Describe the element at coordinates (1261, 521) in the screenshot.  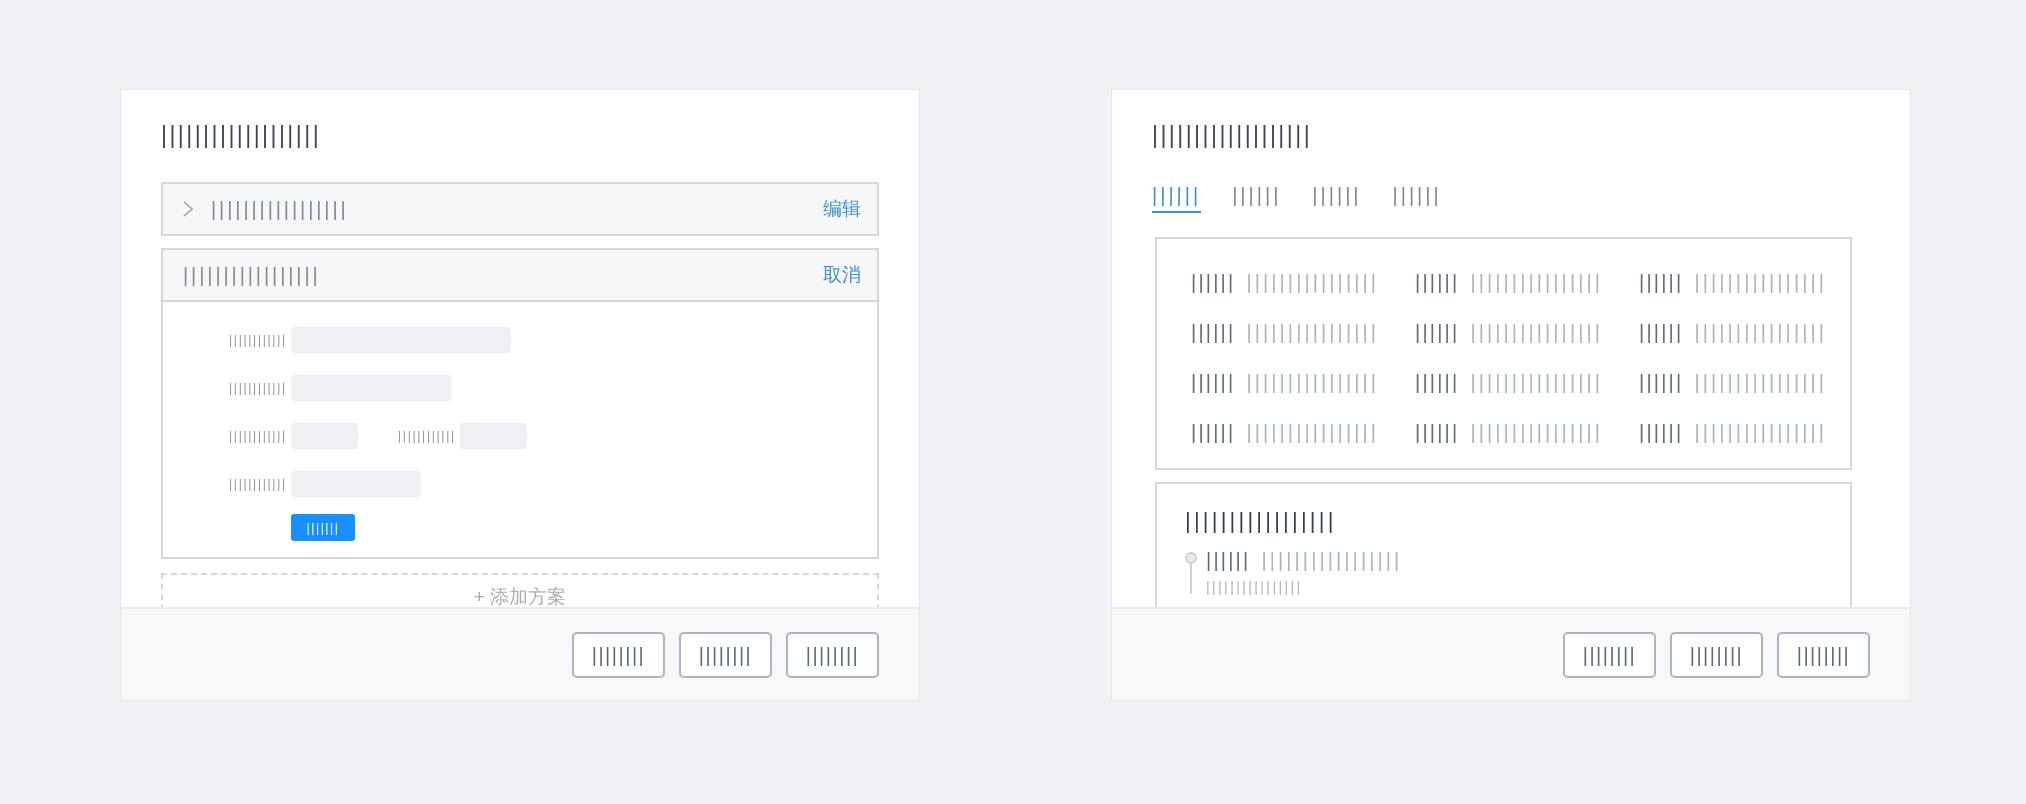
I see `timeline-title: |||||||||||||||||` at that location.